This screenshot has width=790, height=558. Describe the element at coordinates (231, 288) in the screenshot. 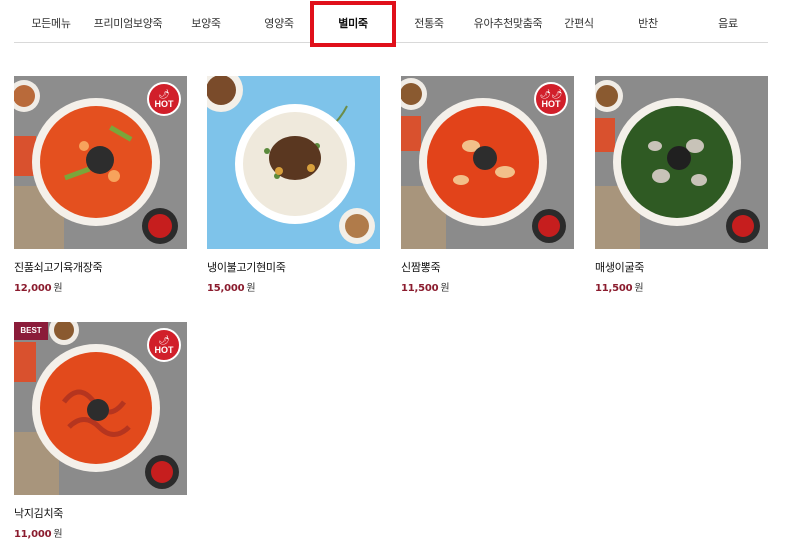

I see `product-price: 15,000 원` at that location.